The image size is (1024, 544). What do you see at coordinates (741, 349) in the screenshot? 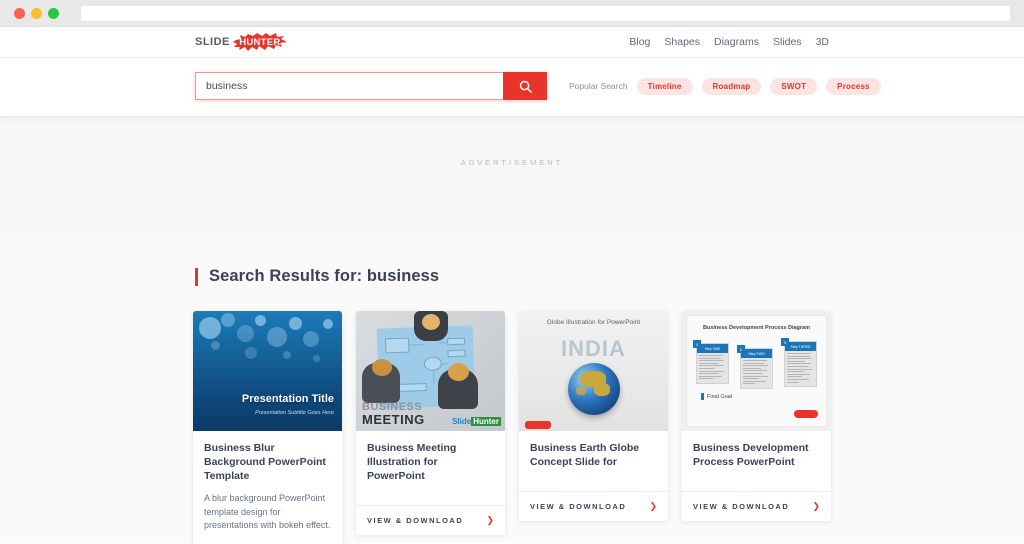
I see `step-badge-icon: 2` at bounding box center [741, 349].